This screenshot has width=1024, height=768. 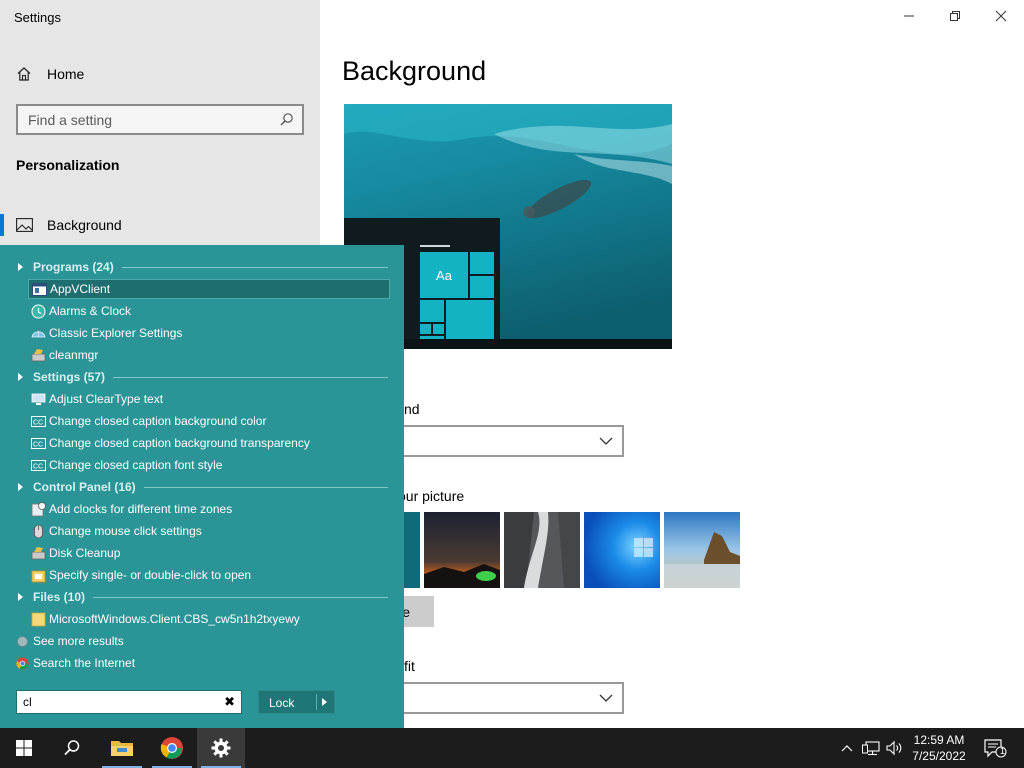 I want to click on volume-tray, so click(x=895, y=748).